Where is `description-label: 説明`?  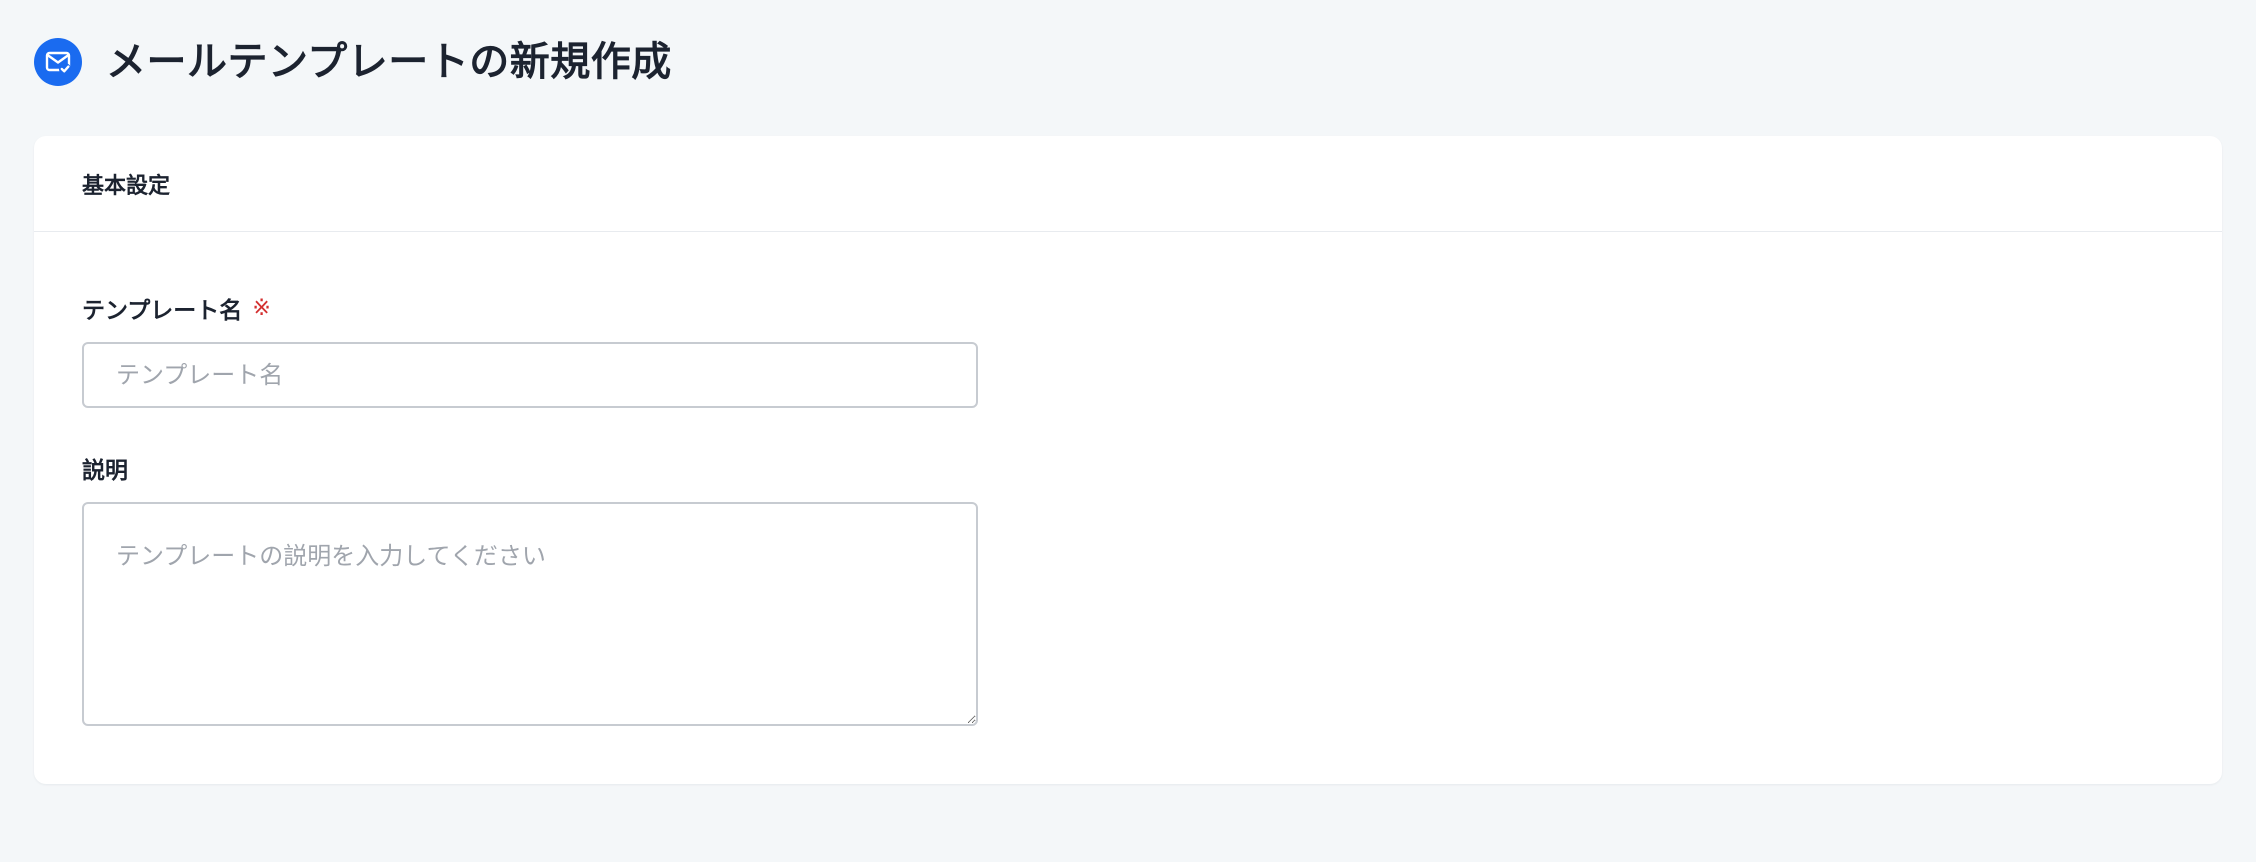 description-label: 説明 is located at coordinates (105, 468).